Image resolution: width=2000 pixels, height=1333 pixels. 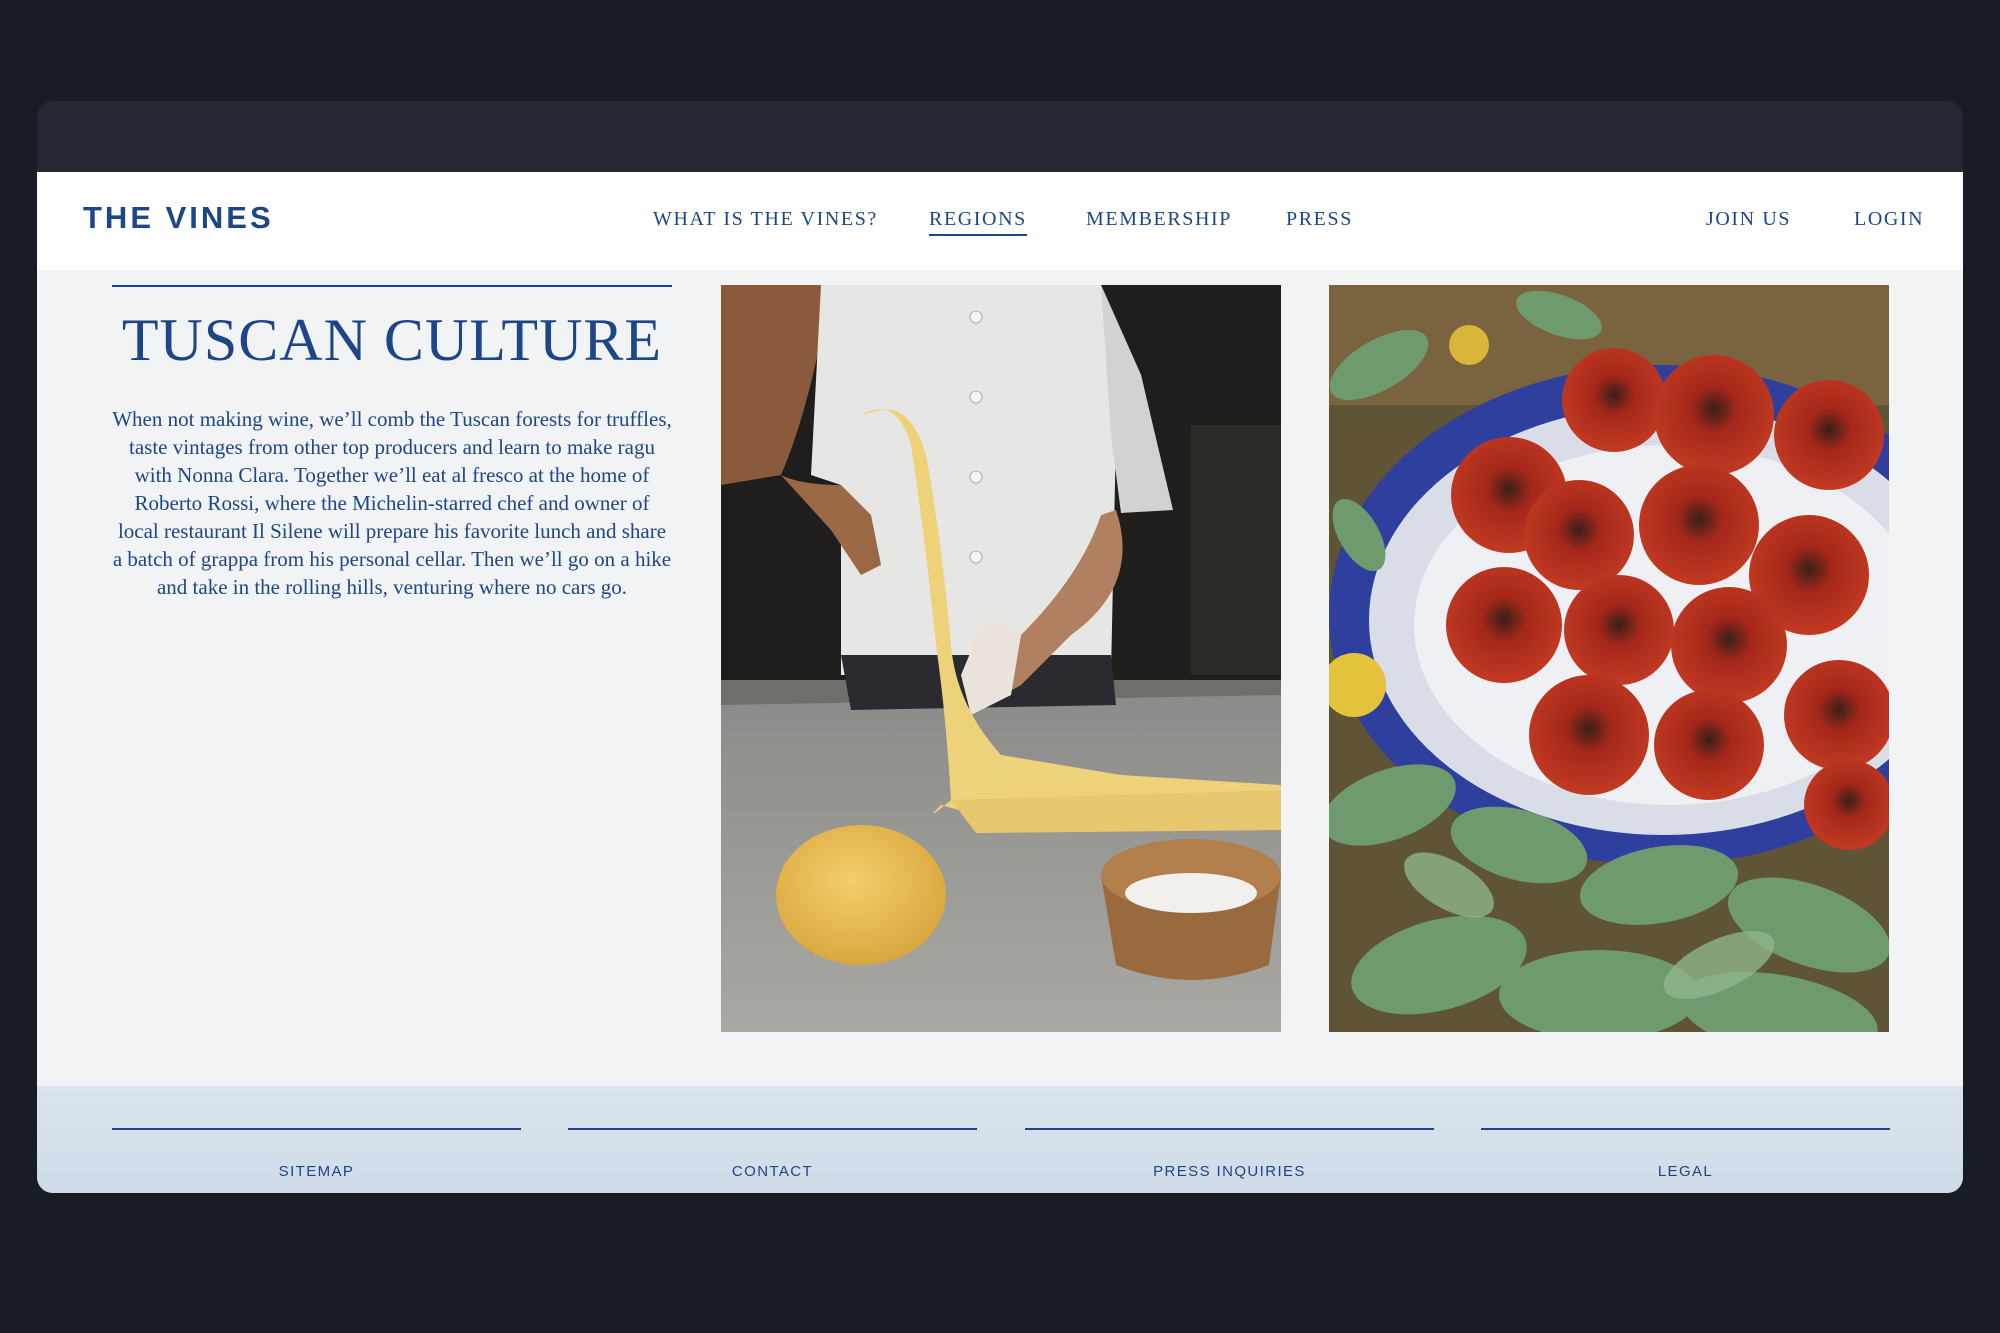 I want to click on join-us-link: JOIN US, so click(x=1748, y=219).